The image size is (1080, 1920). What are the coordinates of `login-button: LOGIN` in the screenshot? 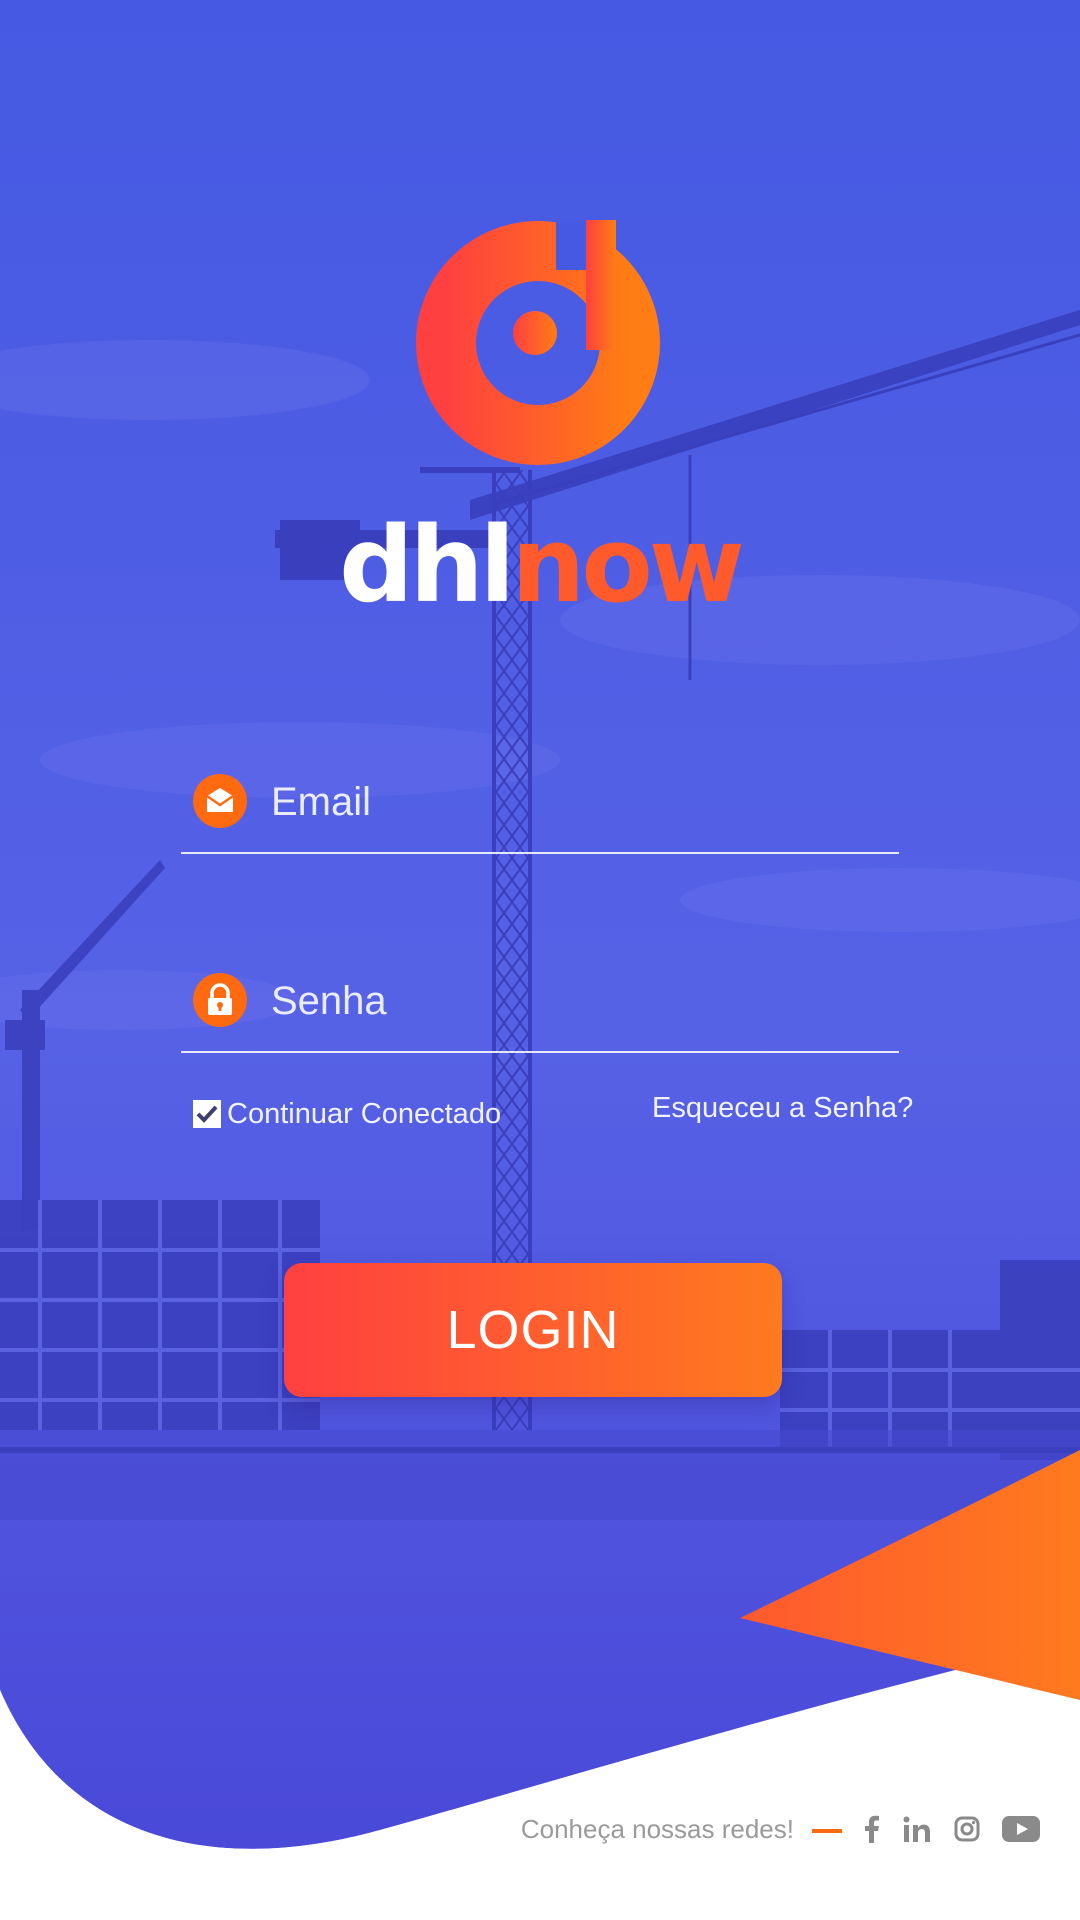 It's located at (533, 1330).